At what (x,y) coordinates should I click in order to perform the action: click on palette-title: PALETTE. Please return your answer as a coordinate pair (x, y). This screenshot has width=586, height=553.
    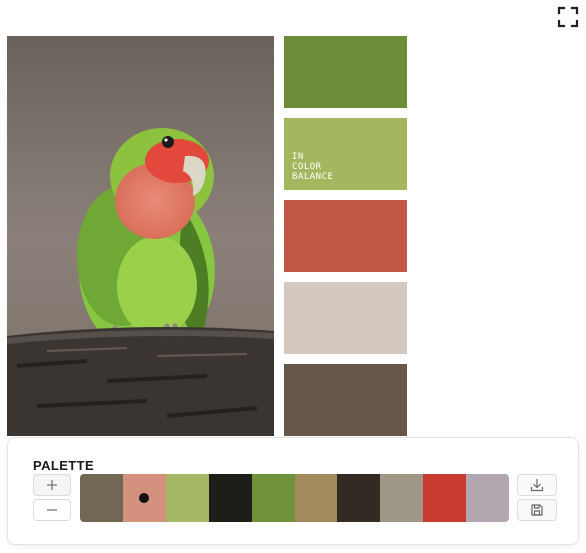
    Looking at the image, I should click on (64, 465).